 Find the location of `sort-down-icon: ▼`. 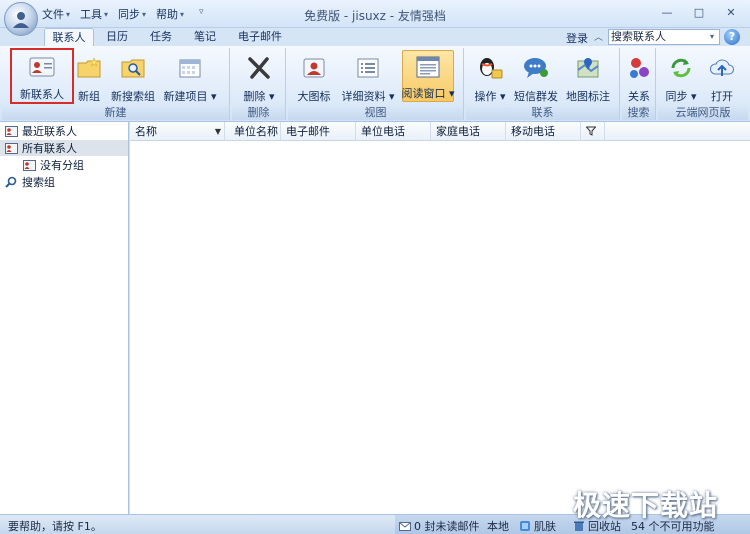

sort-down-icon: ▼ is located at coordinates (217, 131).